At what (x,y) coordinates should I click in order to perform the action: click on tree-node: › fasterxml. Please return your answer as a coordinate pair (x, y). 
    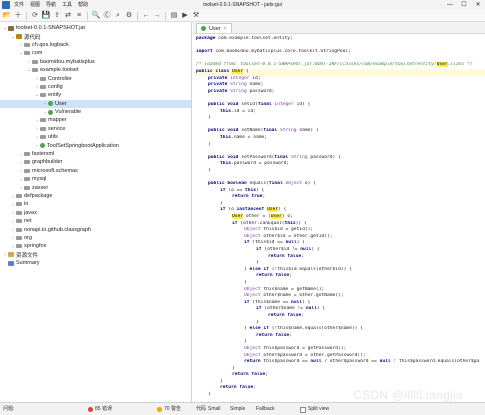
    Looking at the image, I should click on (95, 154).